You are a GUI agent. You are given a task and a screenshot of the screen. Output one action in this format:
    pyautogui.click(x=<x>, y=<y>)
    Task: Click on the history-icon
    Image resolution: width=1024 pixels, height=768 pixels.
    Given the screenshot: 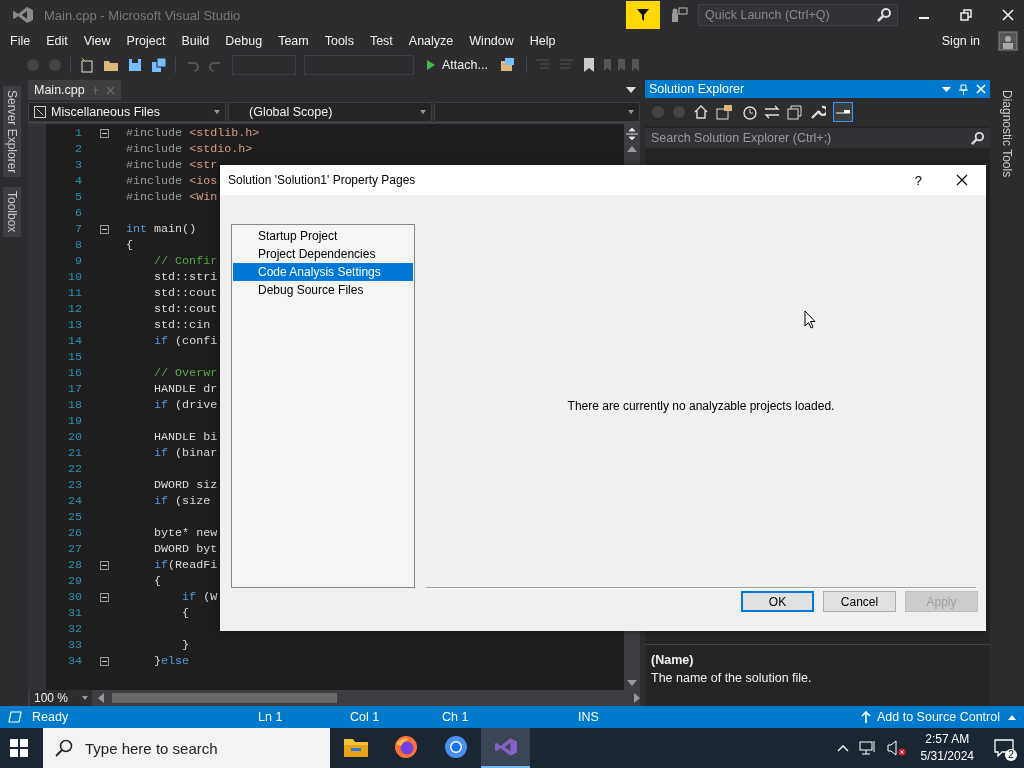 What is the action you would take?
    pyautogui.click(x=749, y=112)
    